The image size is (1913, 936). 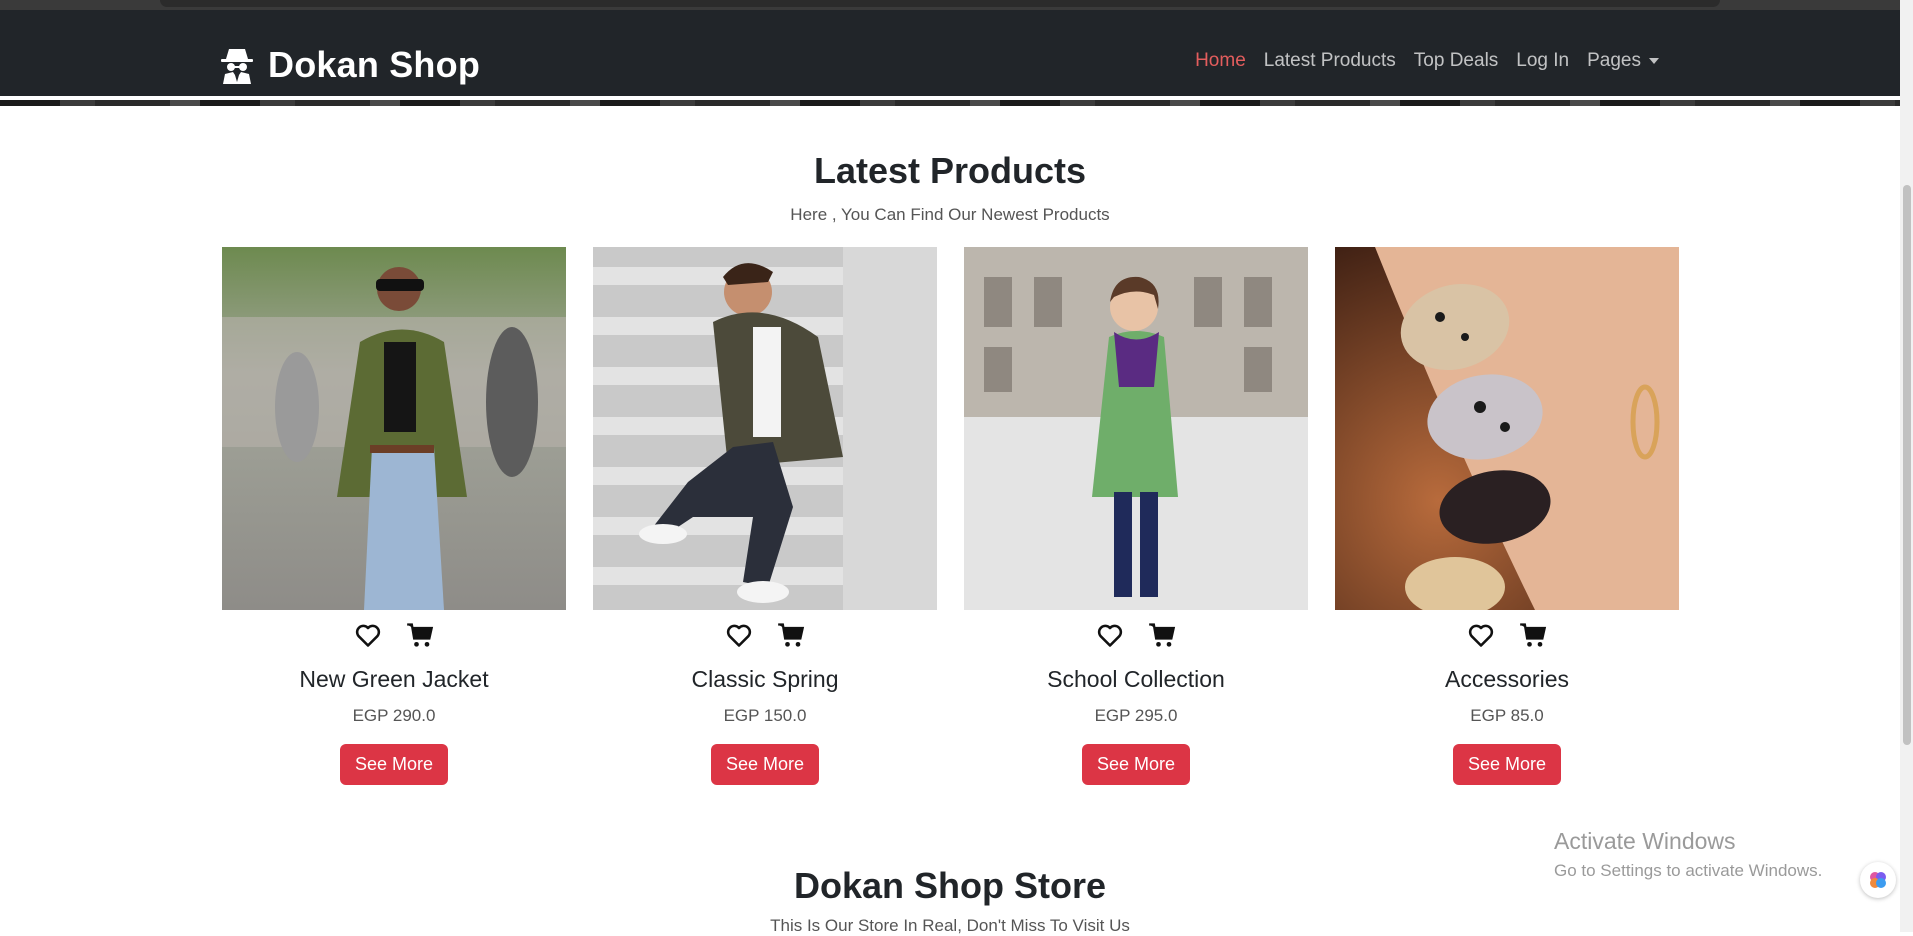 I want to click on product-card: New Green Jacket EGP 290.0 See More, so click(x=394, y=516).